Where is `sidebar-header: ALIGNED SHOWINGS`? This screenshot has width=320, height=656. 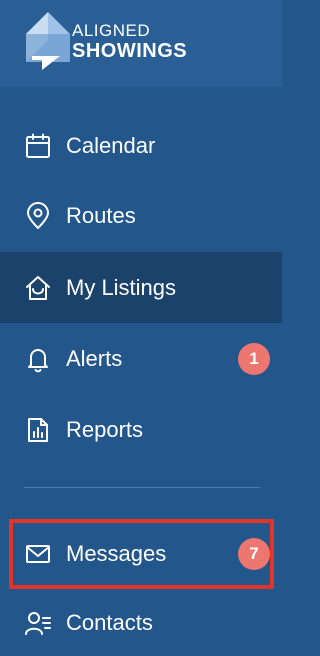
sidebar-header: ALIGNED SHOWINGS is located at coordinates (141, 43).